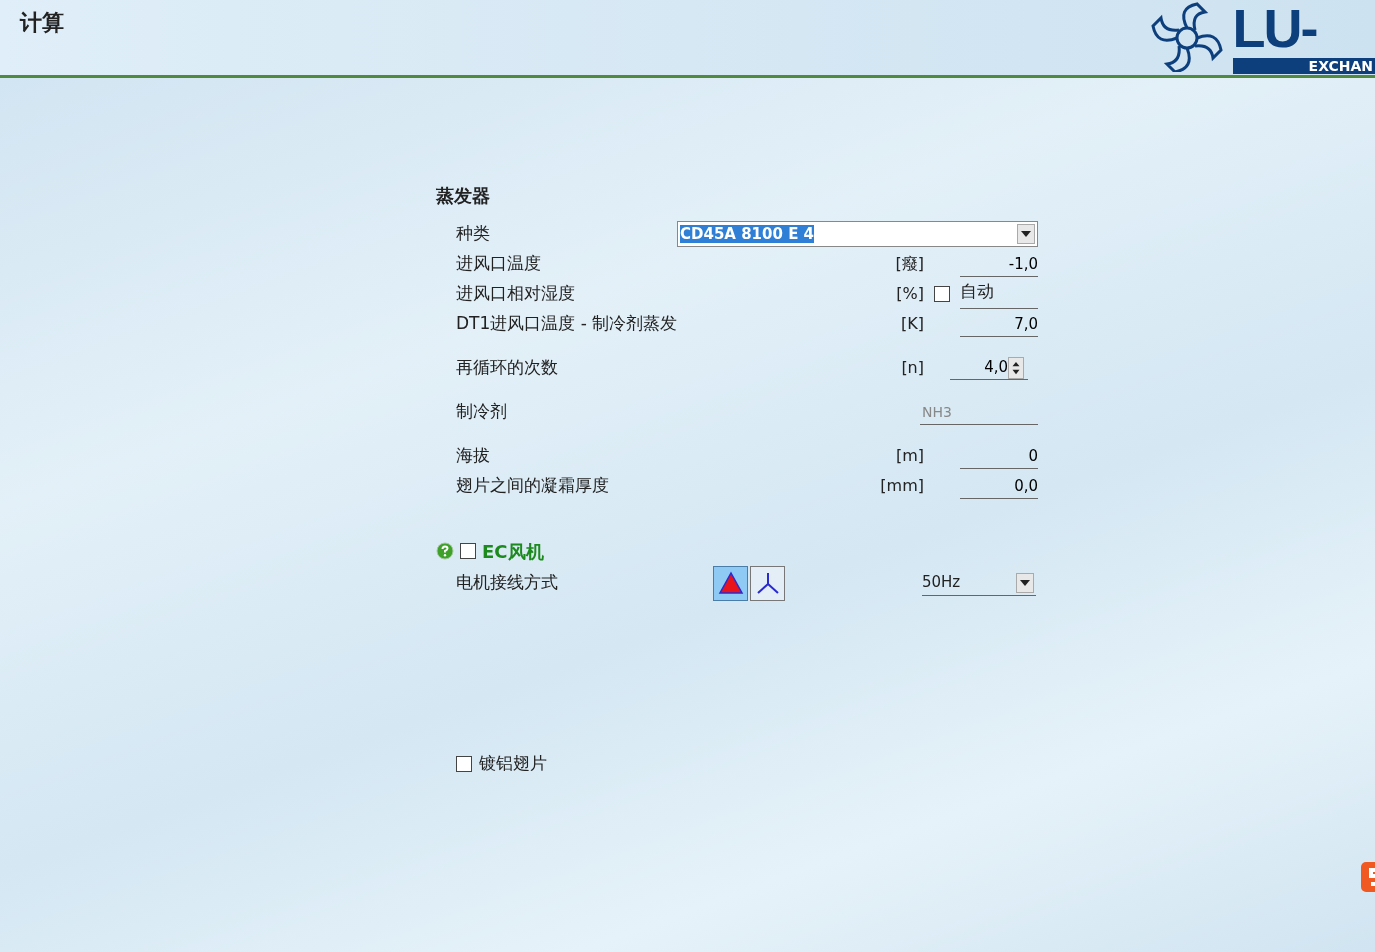 Image resolution: width=1375 pixels, height=952 pixels. Describe the element at coordinates (513, 763) in the screenshot. I see `coated-fins-label: 镀铝翅片` at that location.